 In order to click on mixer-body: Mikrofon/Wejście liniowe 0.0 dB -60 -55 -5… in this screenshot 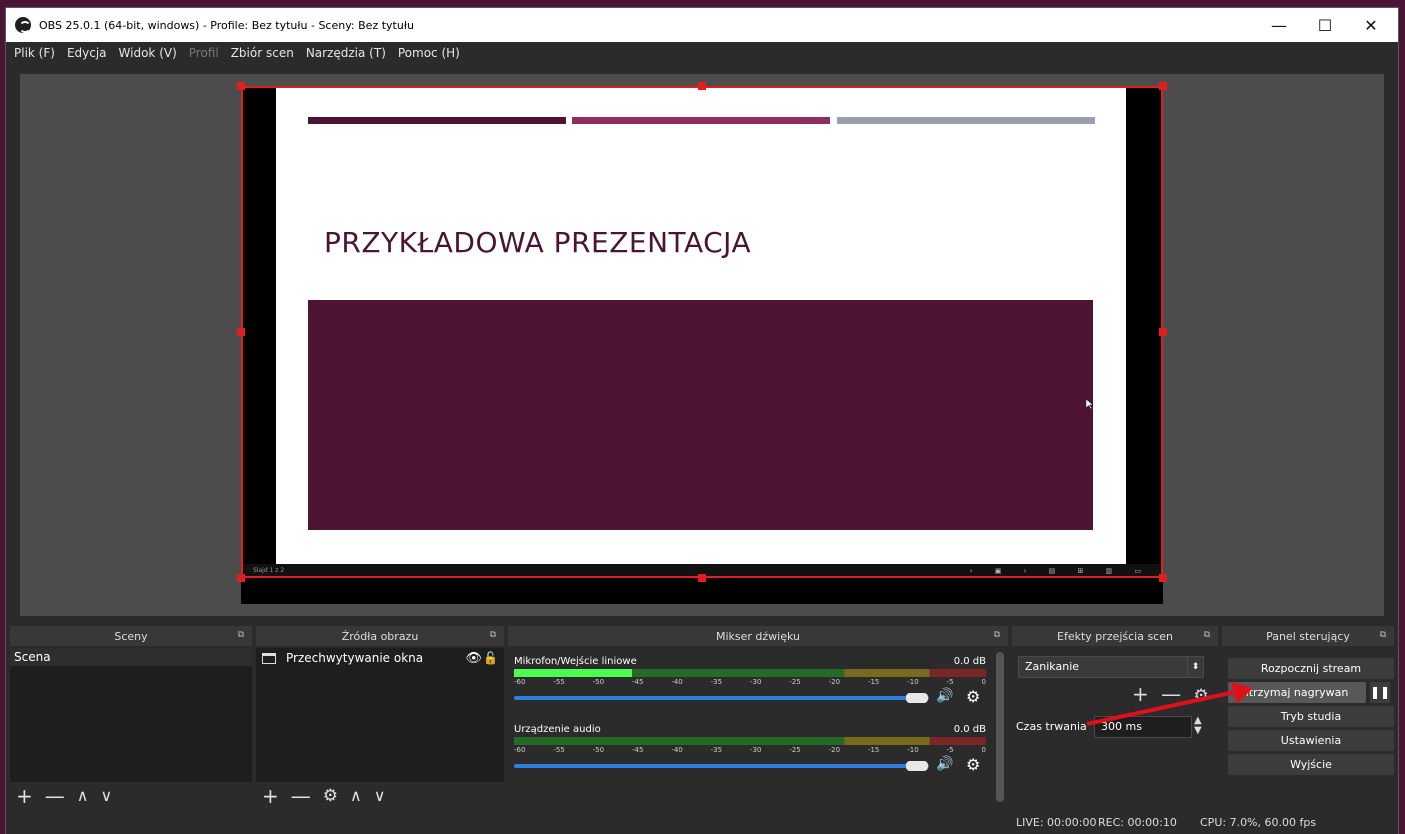, I will do `click(758, 729)`.